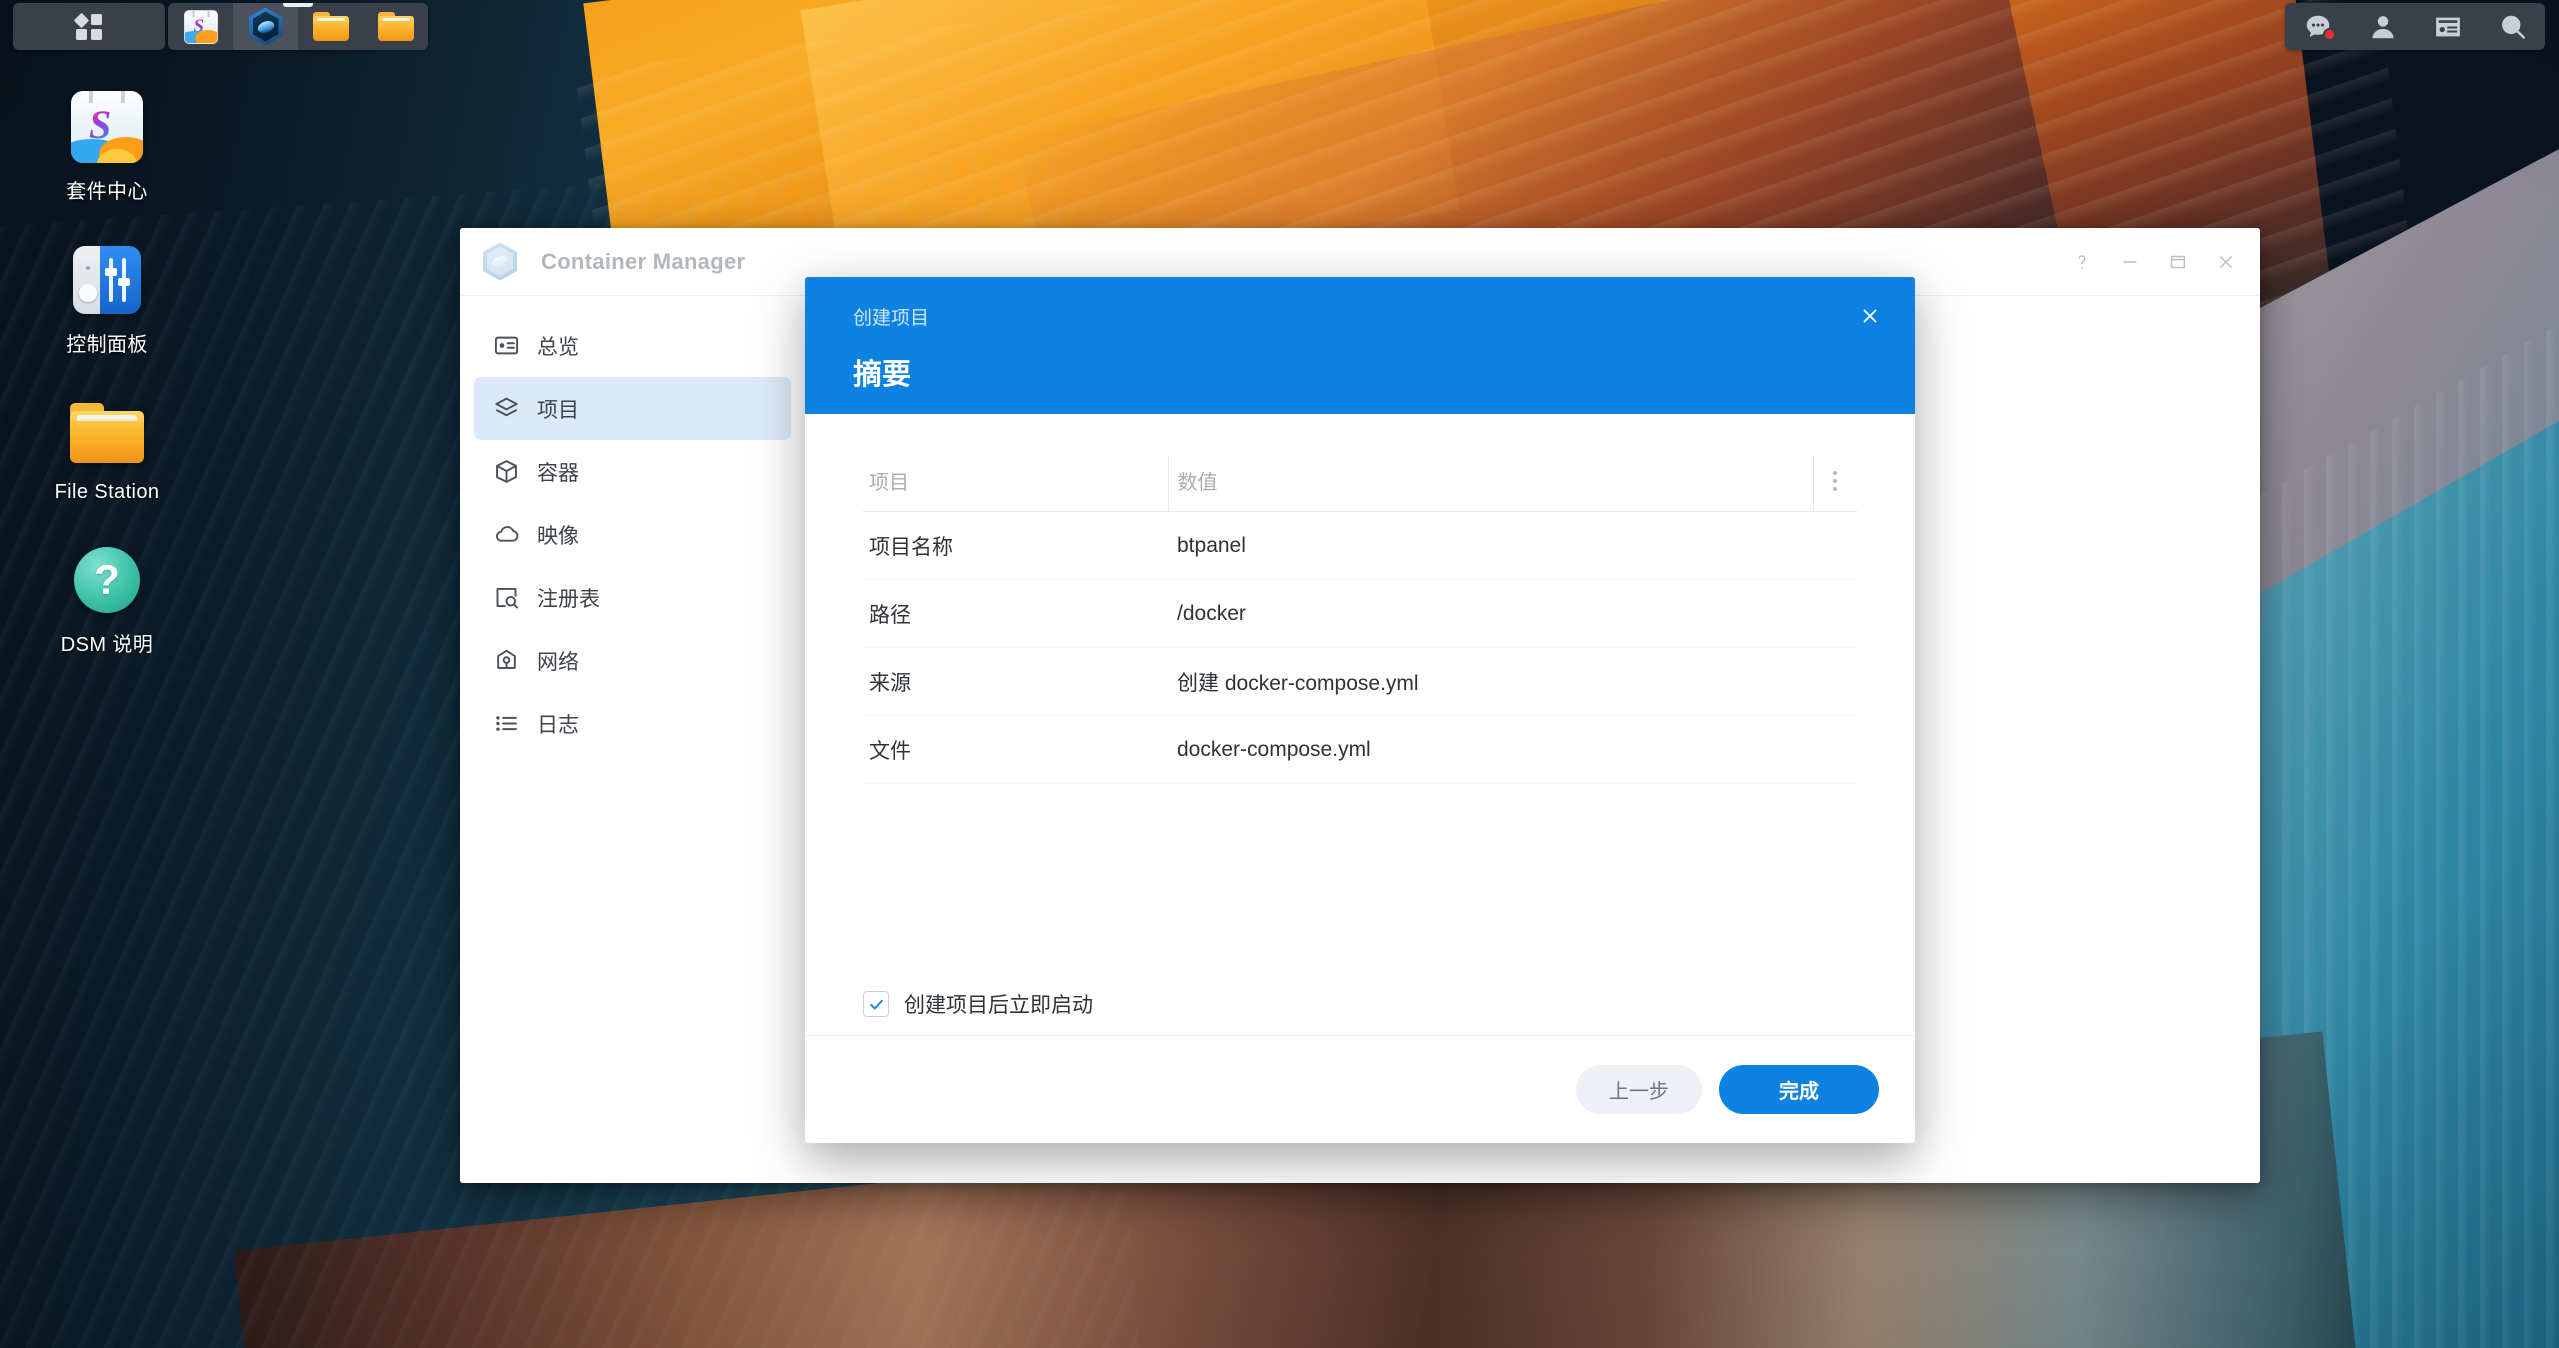 Image resolution: width=2559 pixels, height=1348 pixels. I want to click on row-item: 来源, so click(1015, 681).